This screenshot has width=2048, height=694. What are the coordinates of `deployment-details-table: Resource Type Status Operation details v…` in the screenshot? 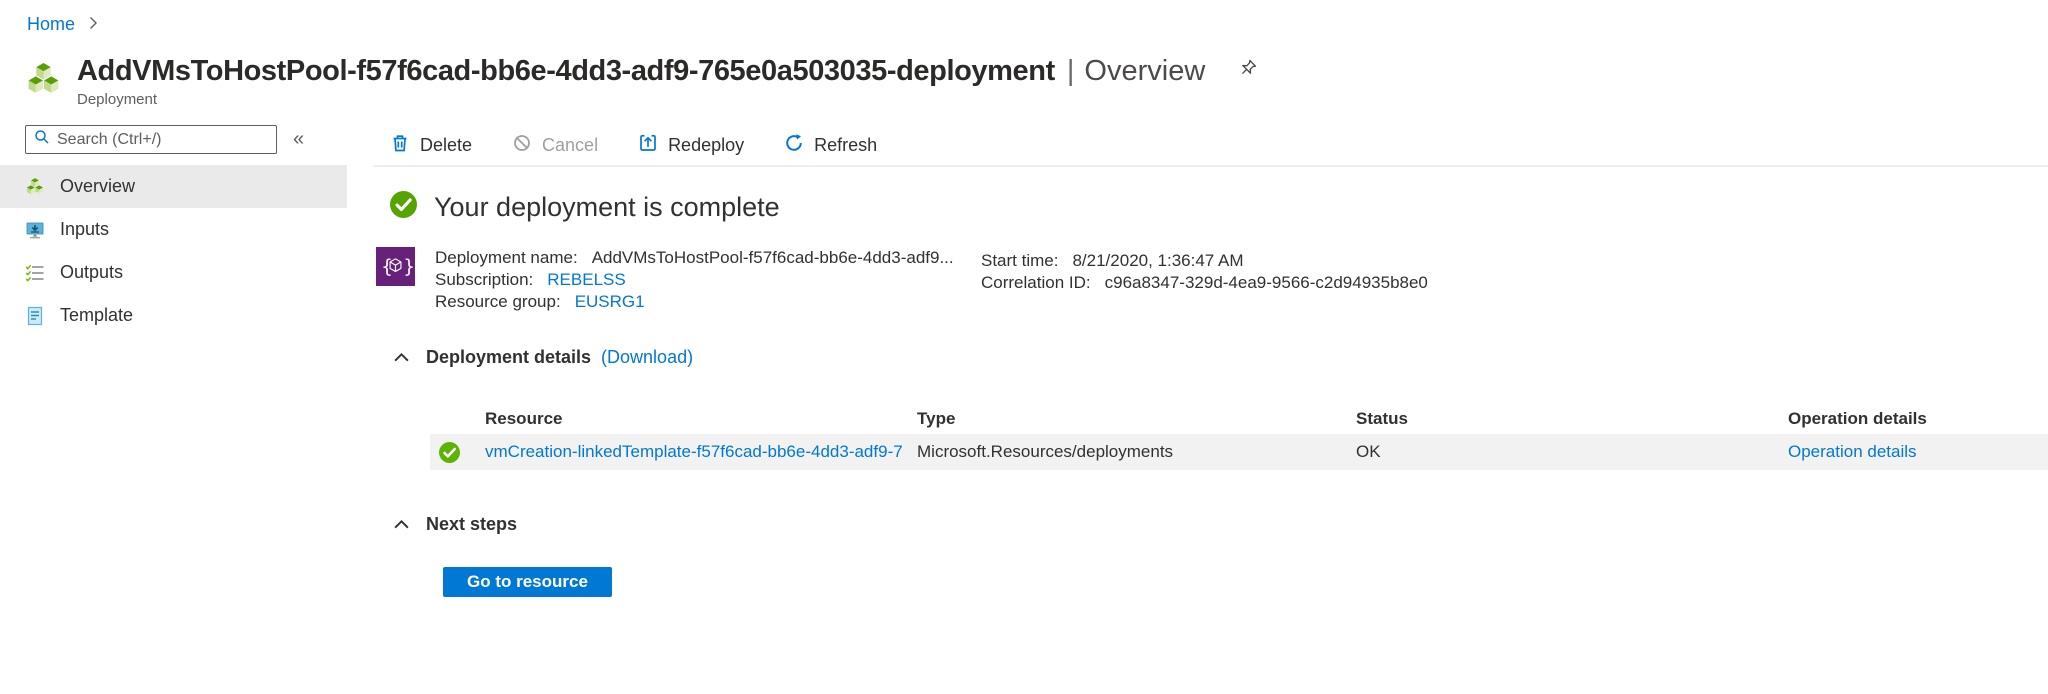 It's located at (1239, 437).